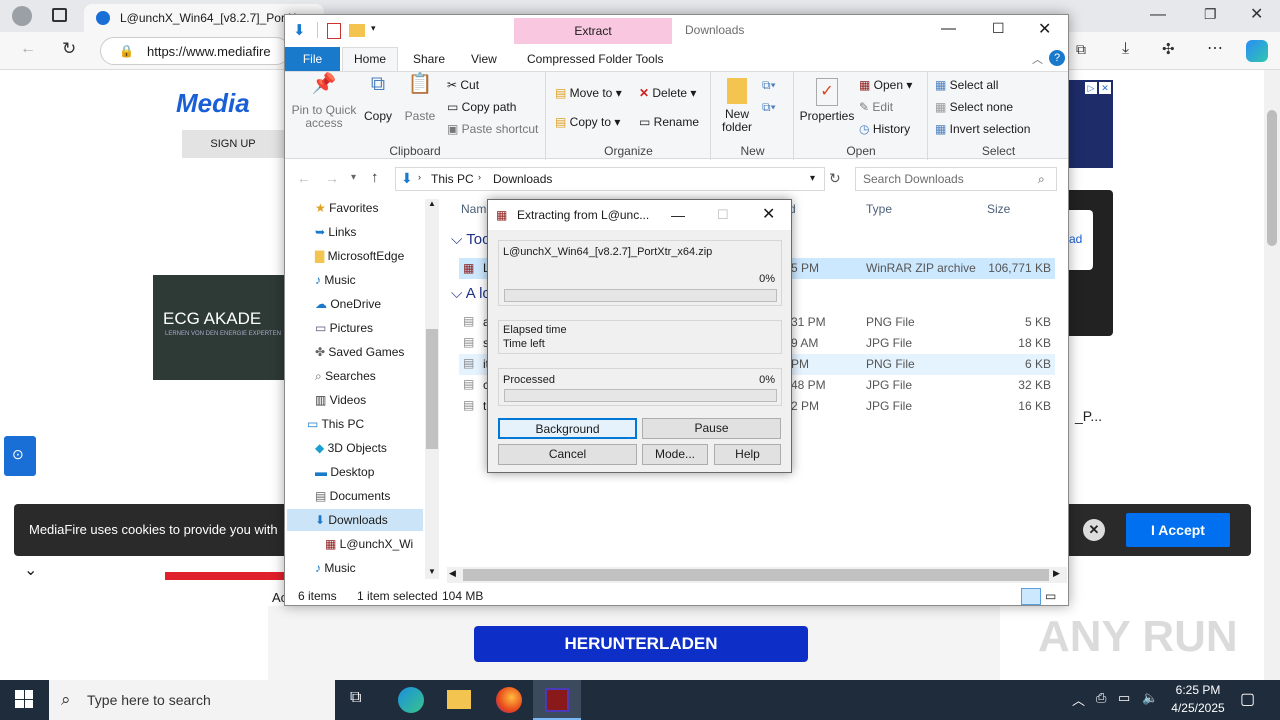 This screenshot has width=1280, height=720. What do you see at coordinates (1037, 59) in the screenshot?
I see `collapse-ribbon-icon: ︿` at bounding box center [1037, 59].